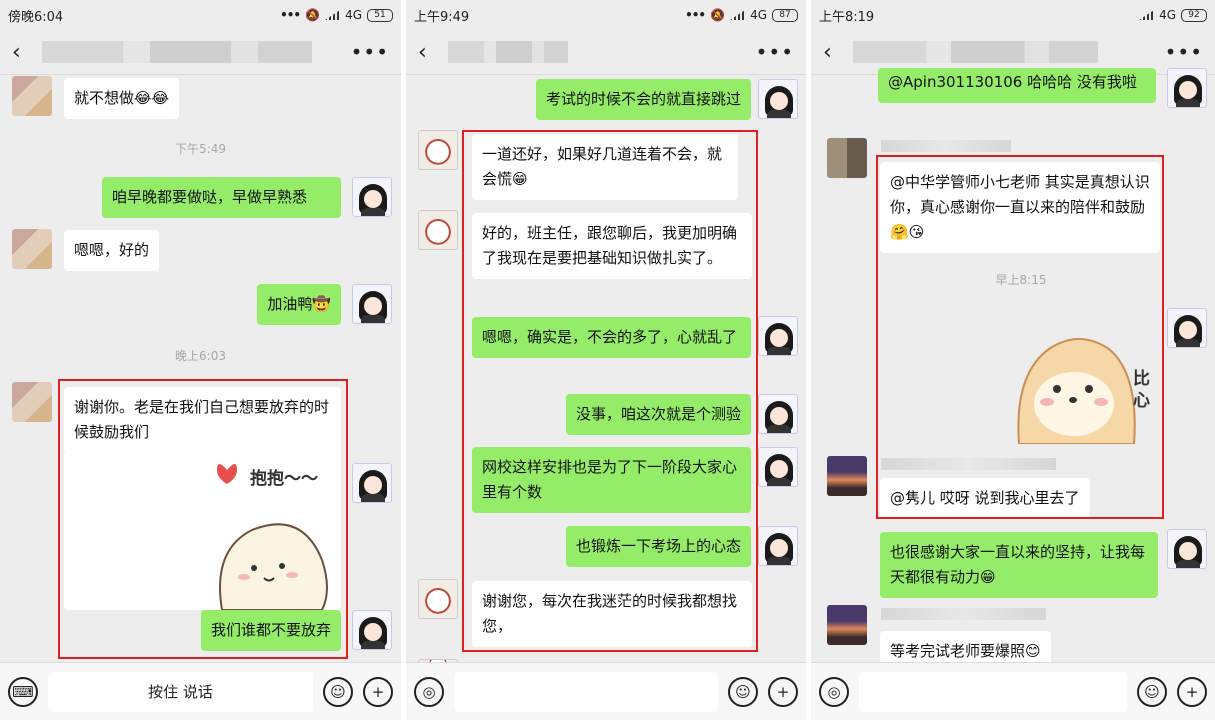 The width and height of the screenshot is (1215, 720). Describe the element at coordinates (200, 355) in the screenshot. I see `timestamp: 晚上6:03` at that location.